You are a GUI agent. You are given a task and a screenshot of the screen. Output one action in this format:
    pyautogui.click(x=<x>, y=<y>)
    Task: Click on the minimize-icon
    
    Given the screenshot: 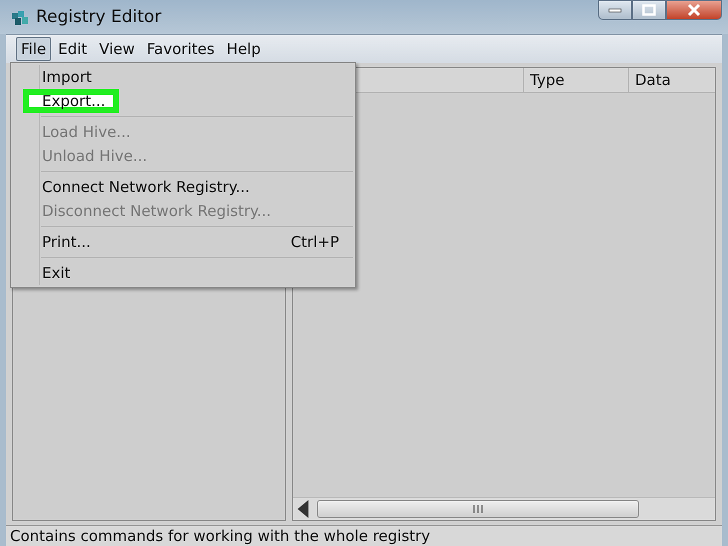 What is the action you would take?
    pyautogui.click(x=615, y=10)
    